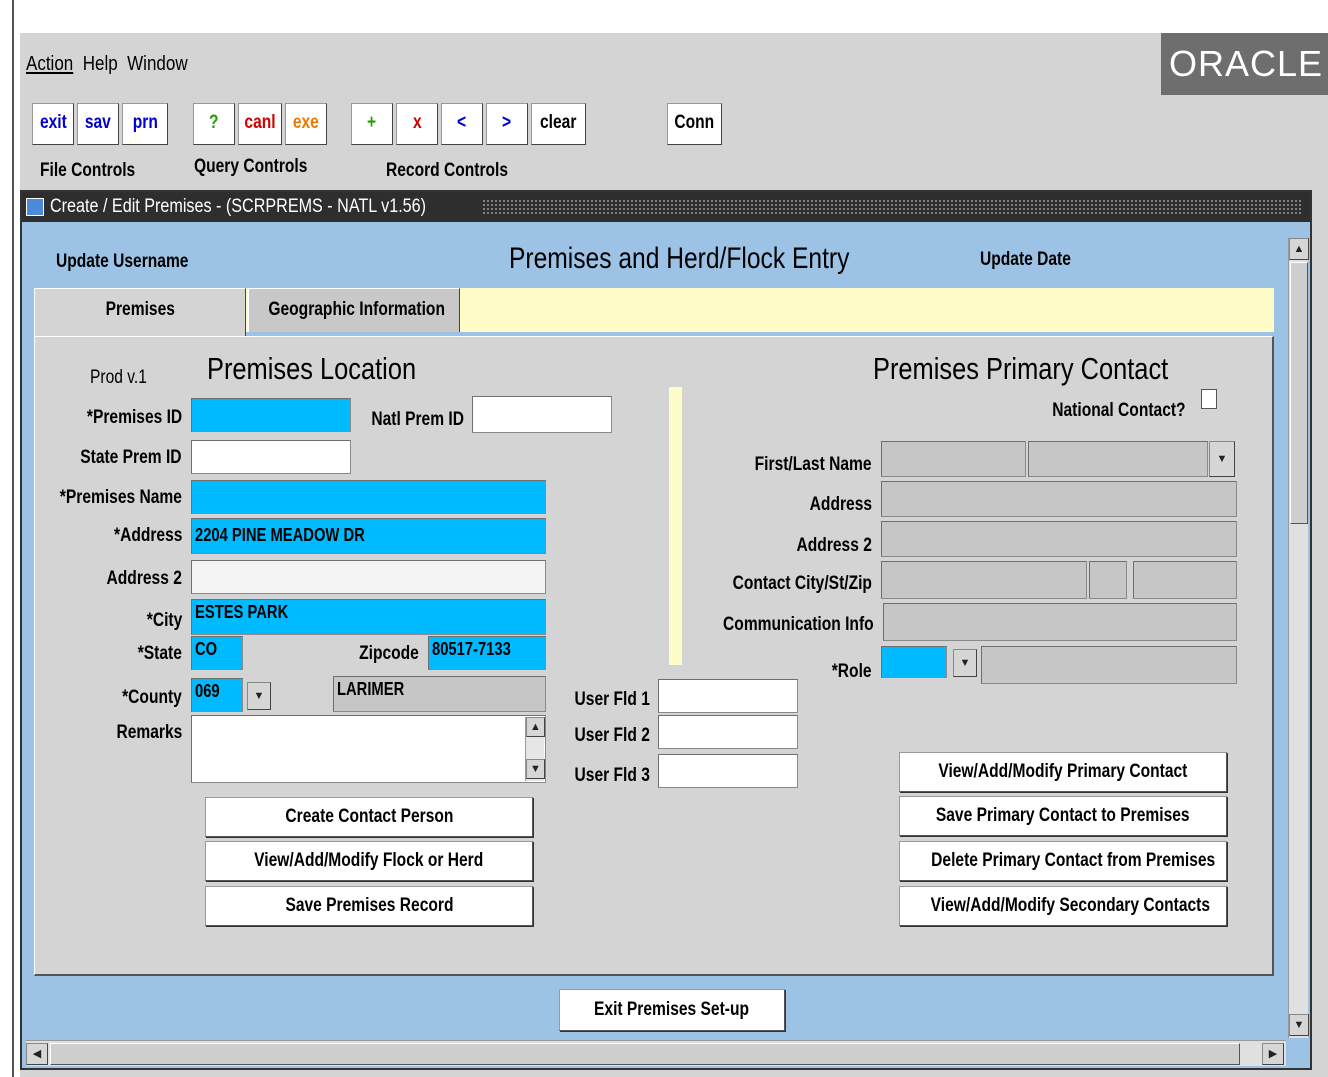 The width and height of the screenshot is (1328, 1077). What do you see at coordinates (271, 457) in the screenshot?
I see `state-prem-id-input` at bounding box center [271, 457].